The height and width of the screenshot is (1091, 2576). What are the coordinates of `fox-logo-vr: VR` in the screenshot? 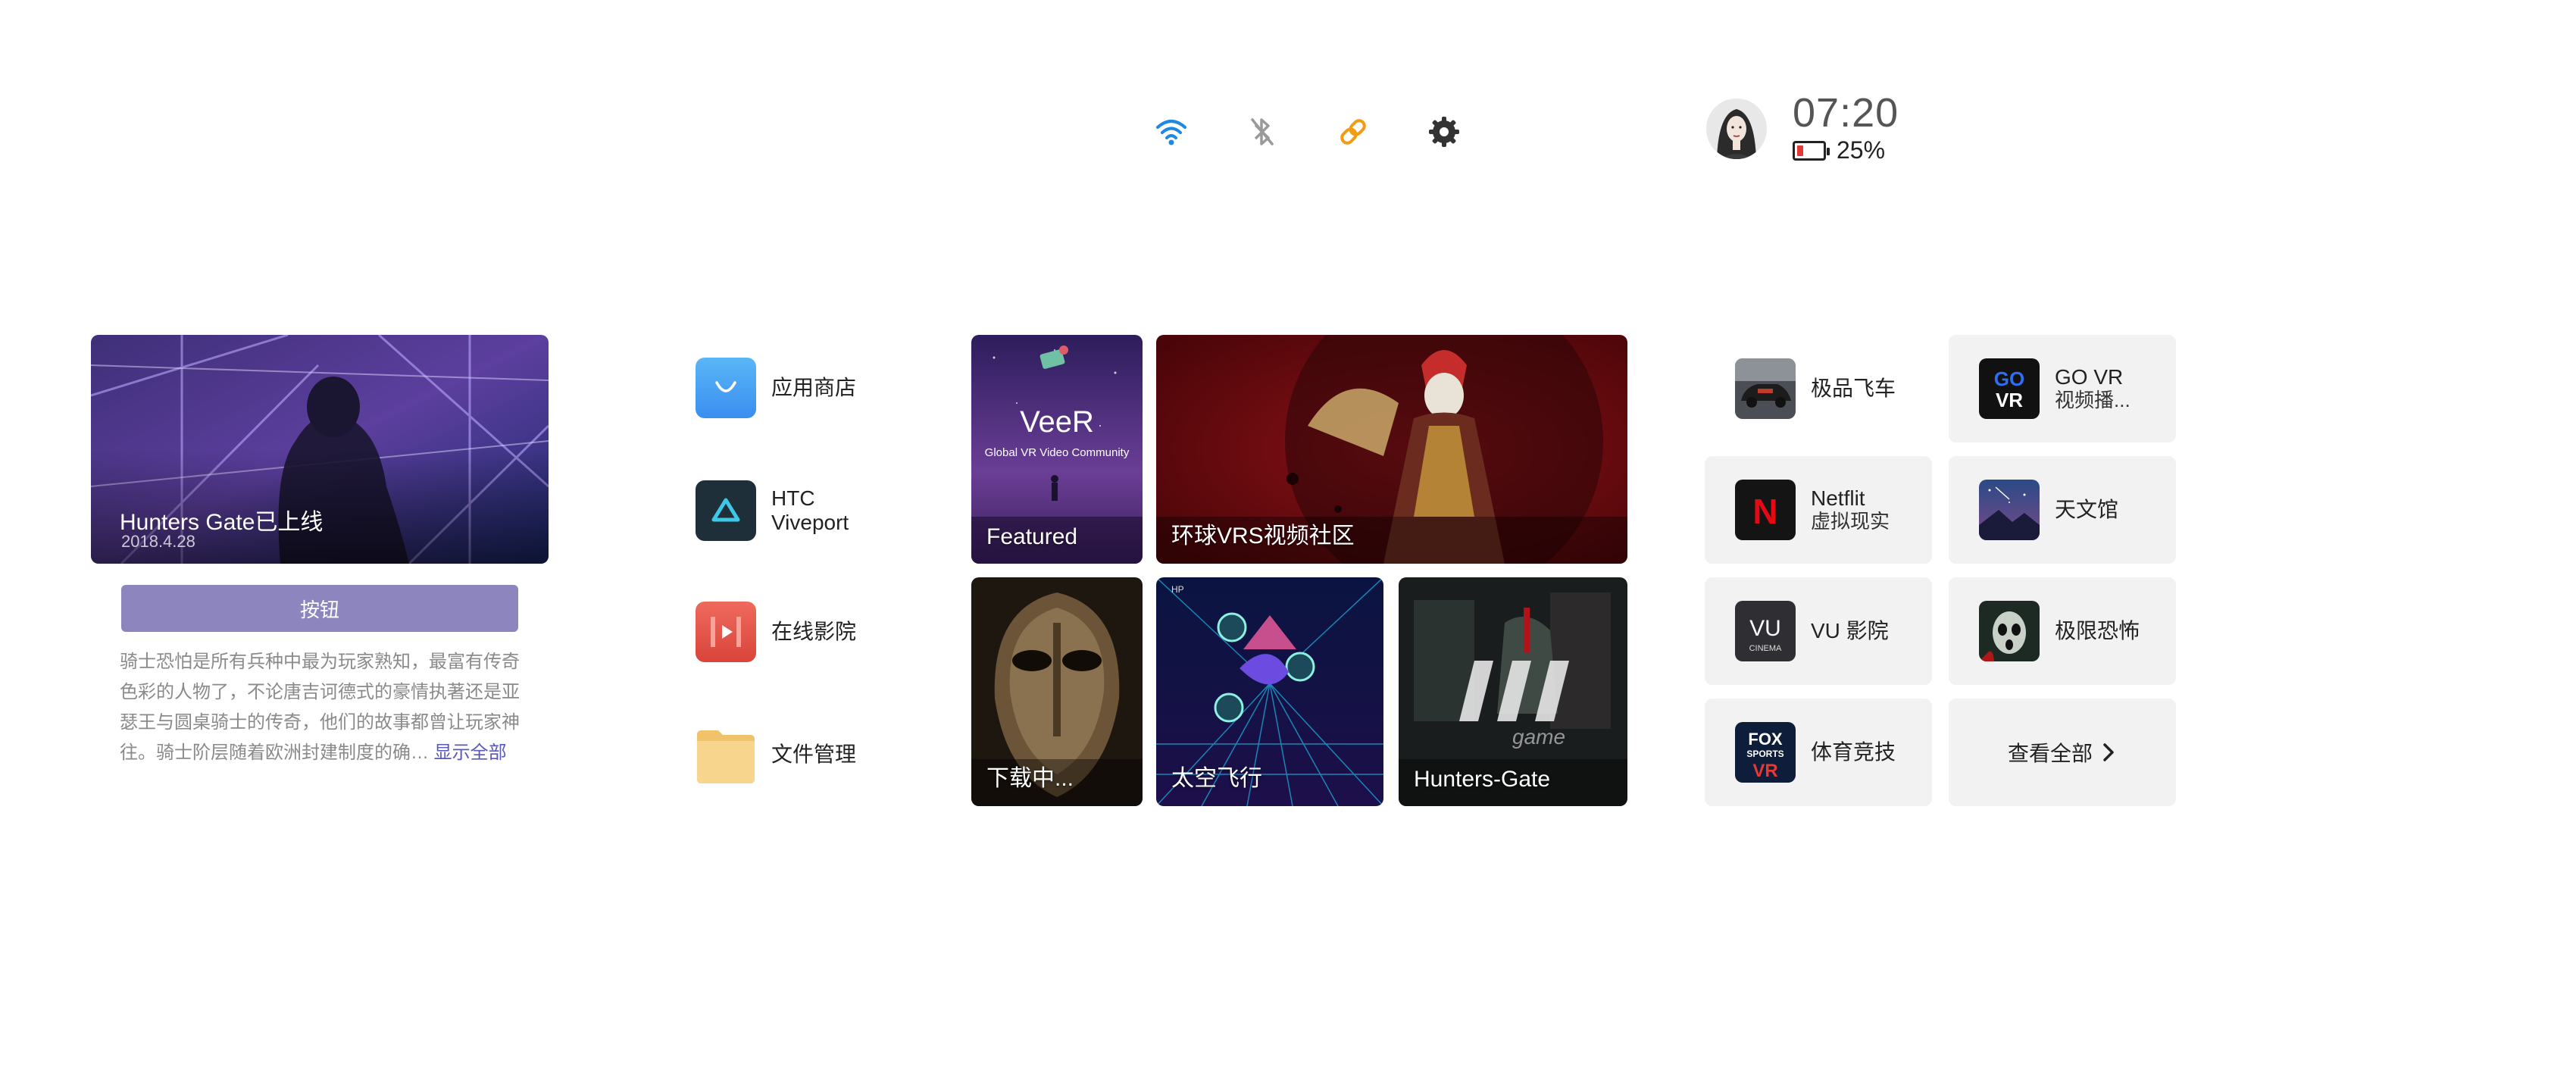 It's located at (1765, 771).